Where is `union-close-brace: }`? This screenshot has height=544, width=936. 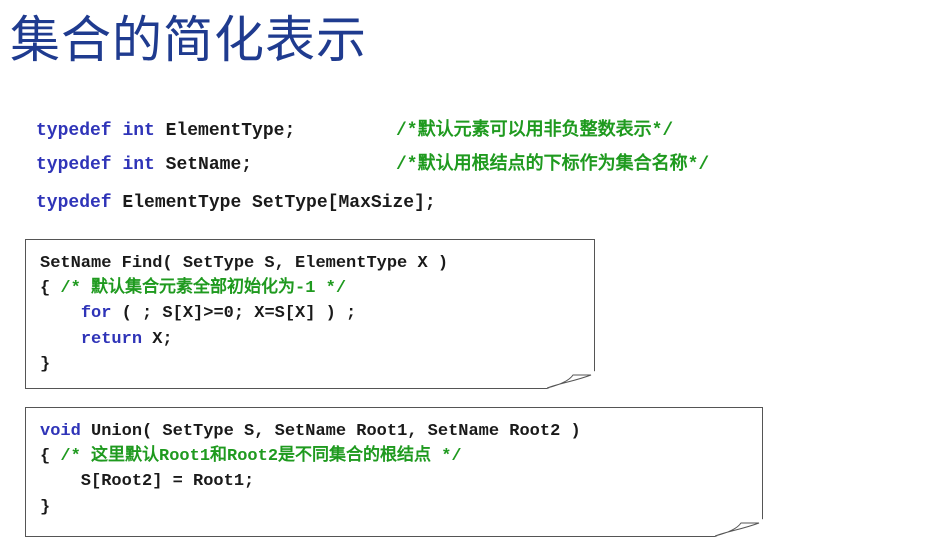 union-close-brace: } is located at coordinates (45, 507).